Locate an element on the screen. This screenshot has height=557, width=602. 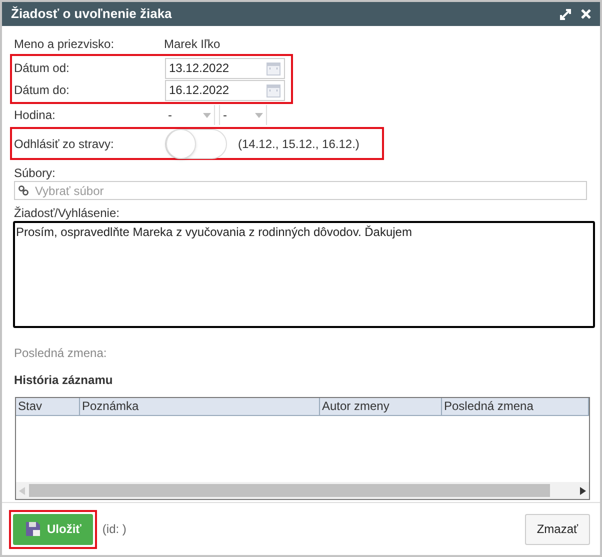
file-field: Vybrať súbor is located at coordinates (300, 190).